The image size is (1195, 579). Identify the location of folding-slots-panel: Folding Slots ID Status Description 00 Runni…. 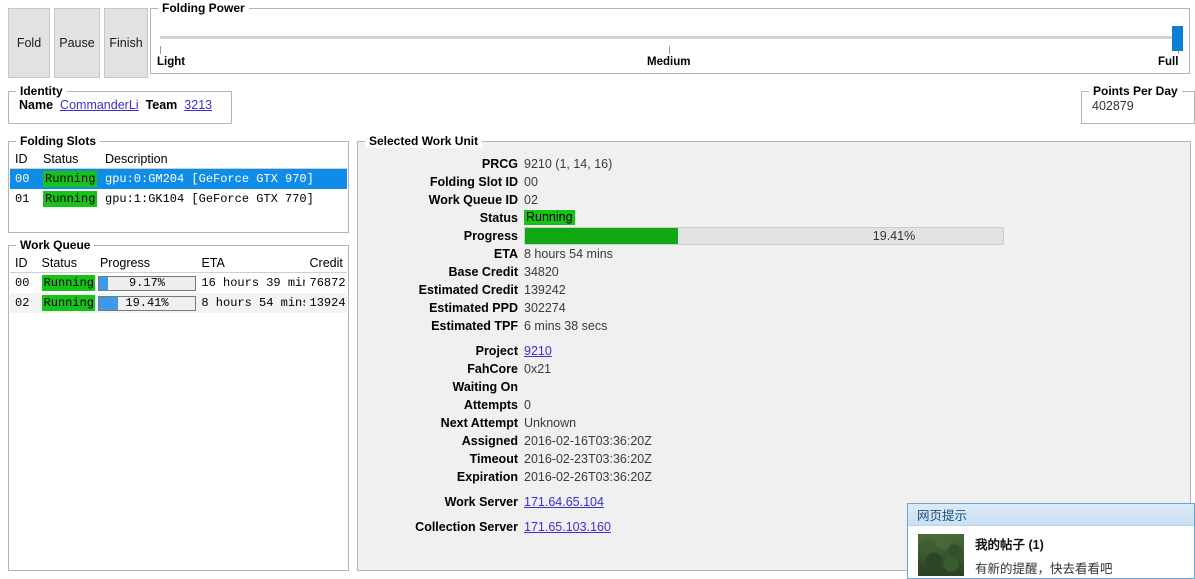
(178, 183).